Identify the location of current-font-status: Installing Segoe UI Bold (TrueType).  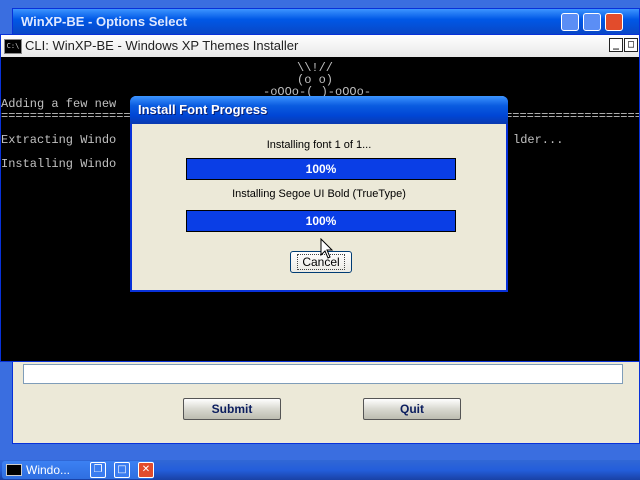
(319, 194).